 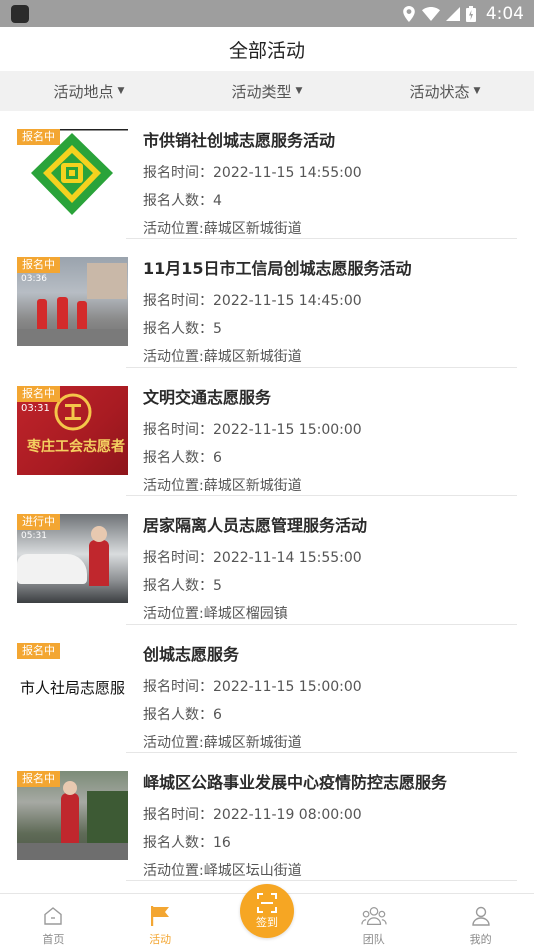 I want to click on status-bar: 4:04, so click(x=267, y=13).